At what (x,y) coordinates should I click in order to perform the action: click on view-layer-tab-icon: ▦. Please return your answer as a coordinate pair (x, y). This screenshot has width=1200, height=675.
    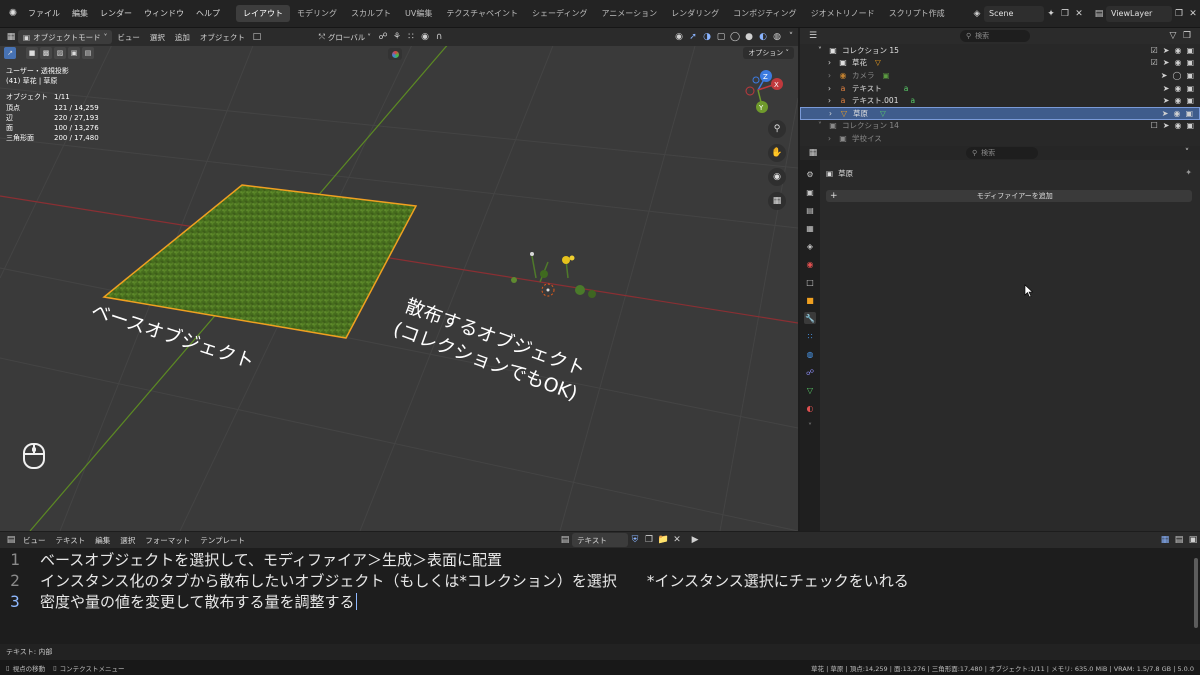
    Looking at the image, I should click on (810, 228).